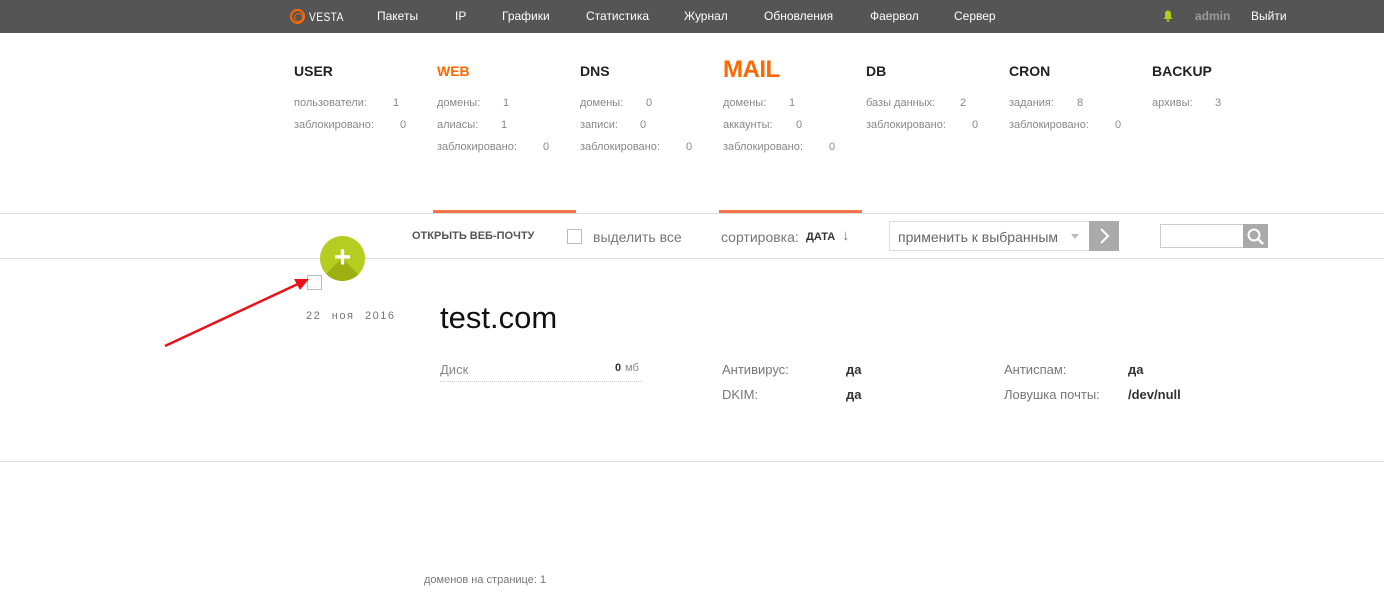 The width and height of the screenshot is (1384, 598). I want to click on stat-label: алиасы:, so click(458, 125).